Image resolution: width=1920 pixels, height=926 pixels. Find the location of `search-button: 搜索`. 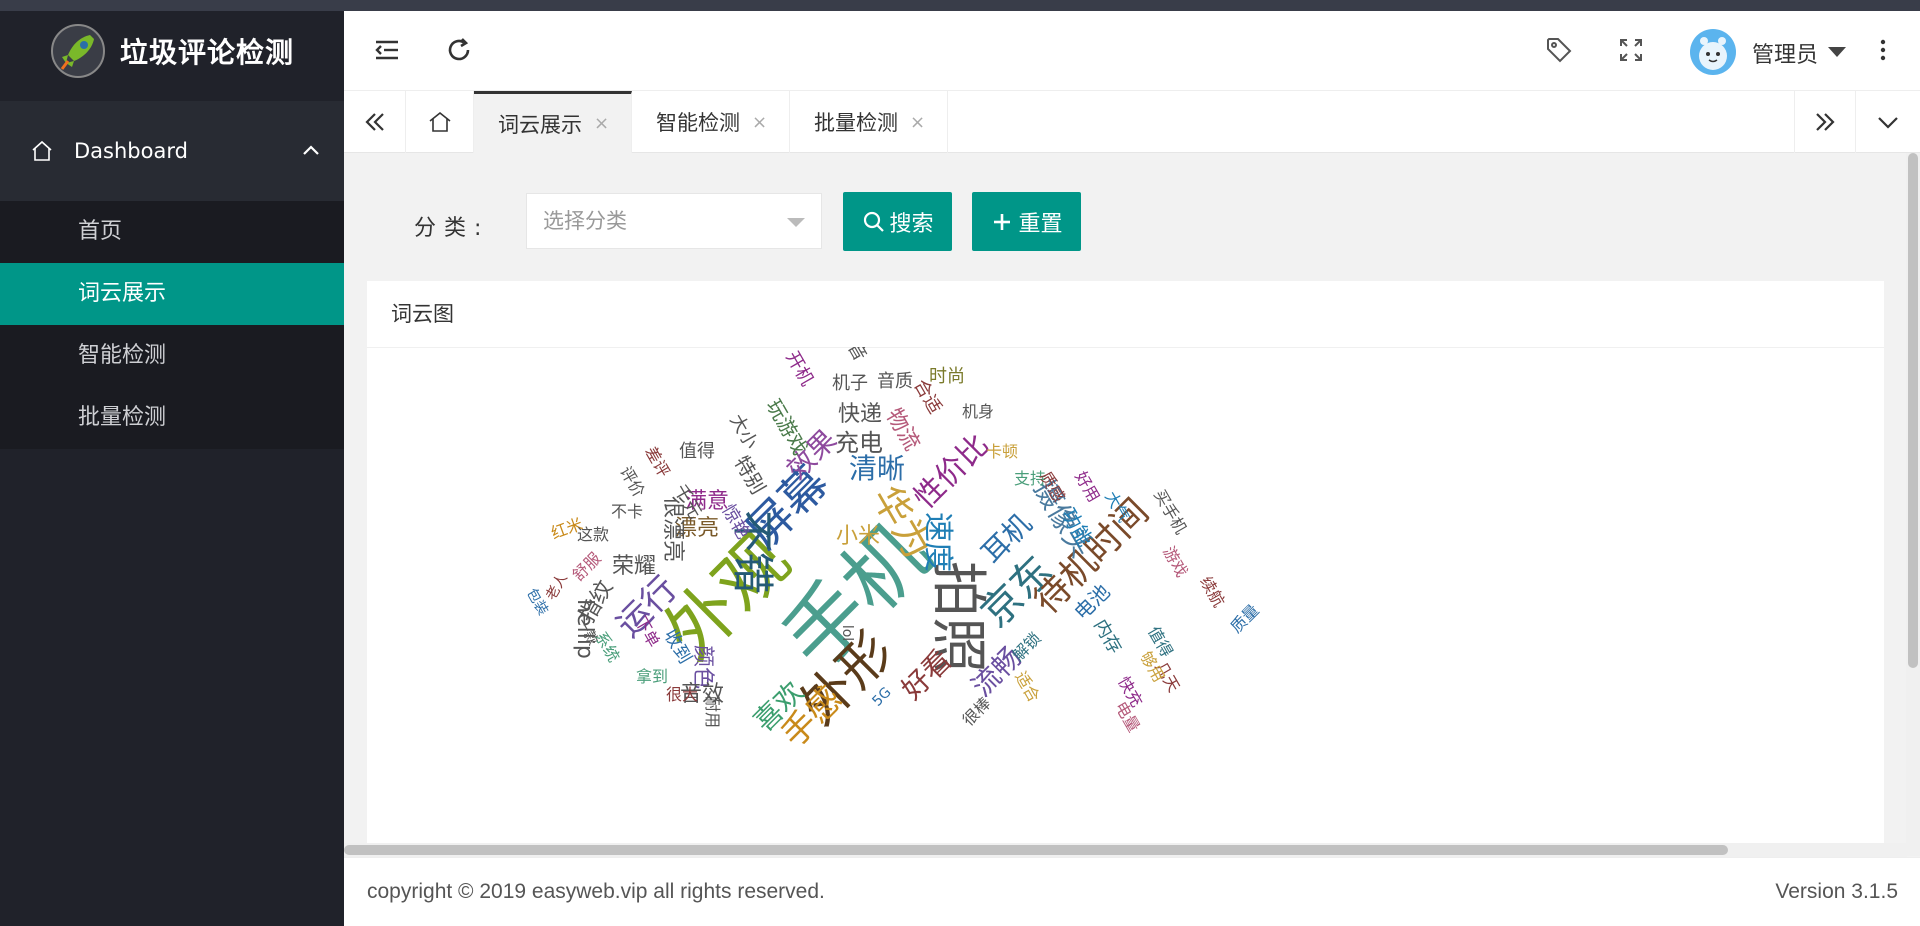

search-button: 搜索 is located at coordinates (897, 221).